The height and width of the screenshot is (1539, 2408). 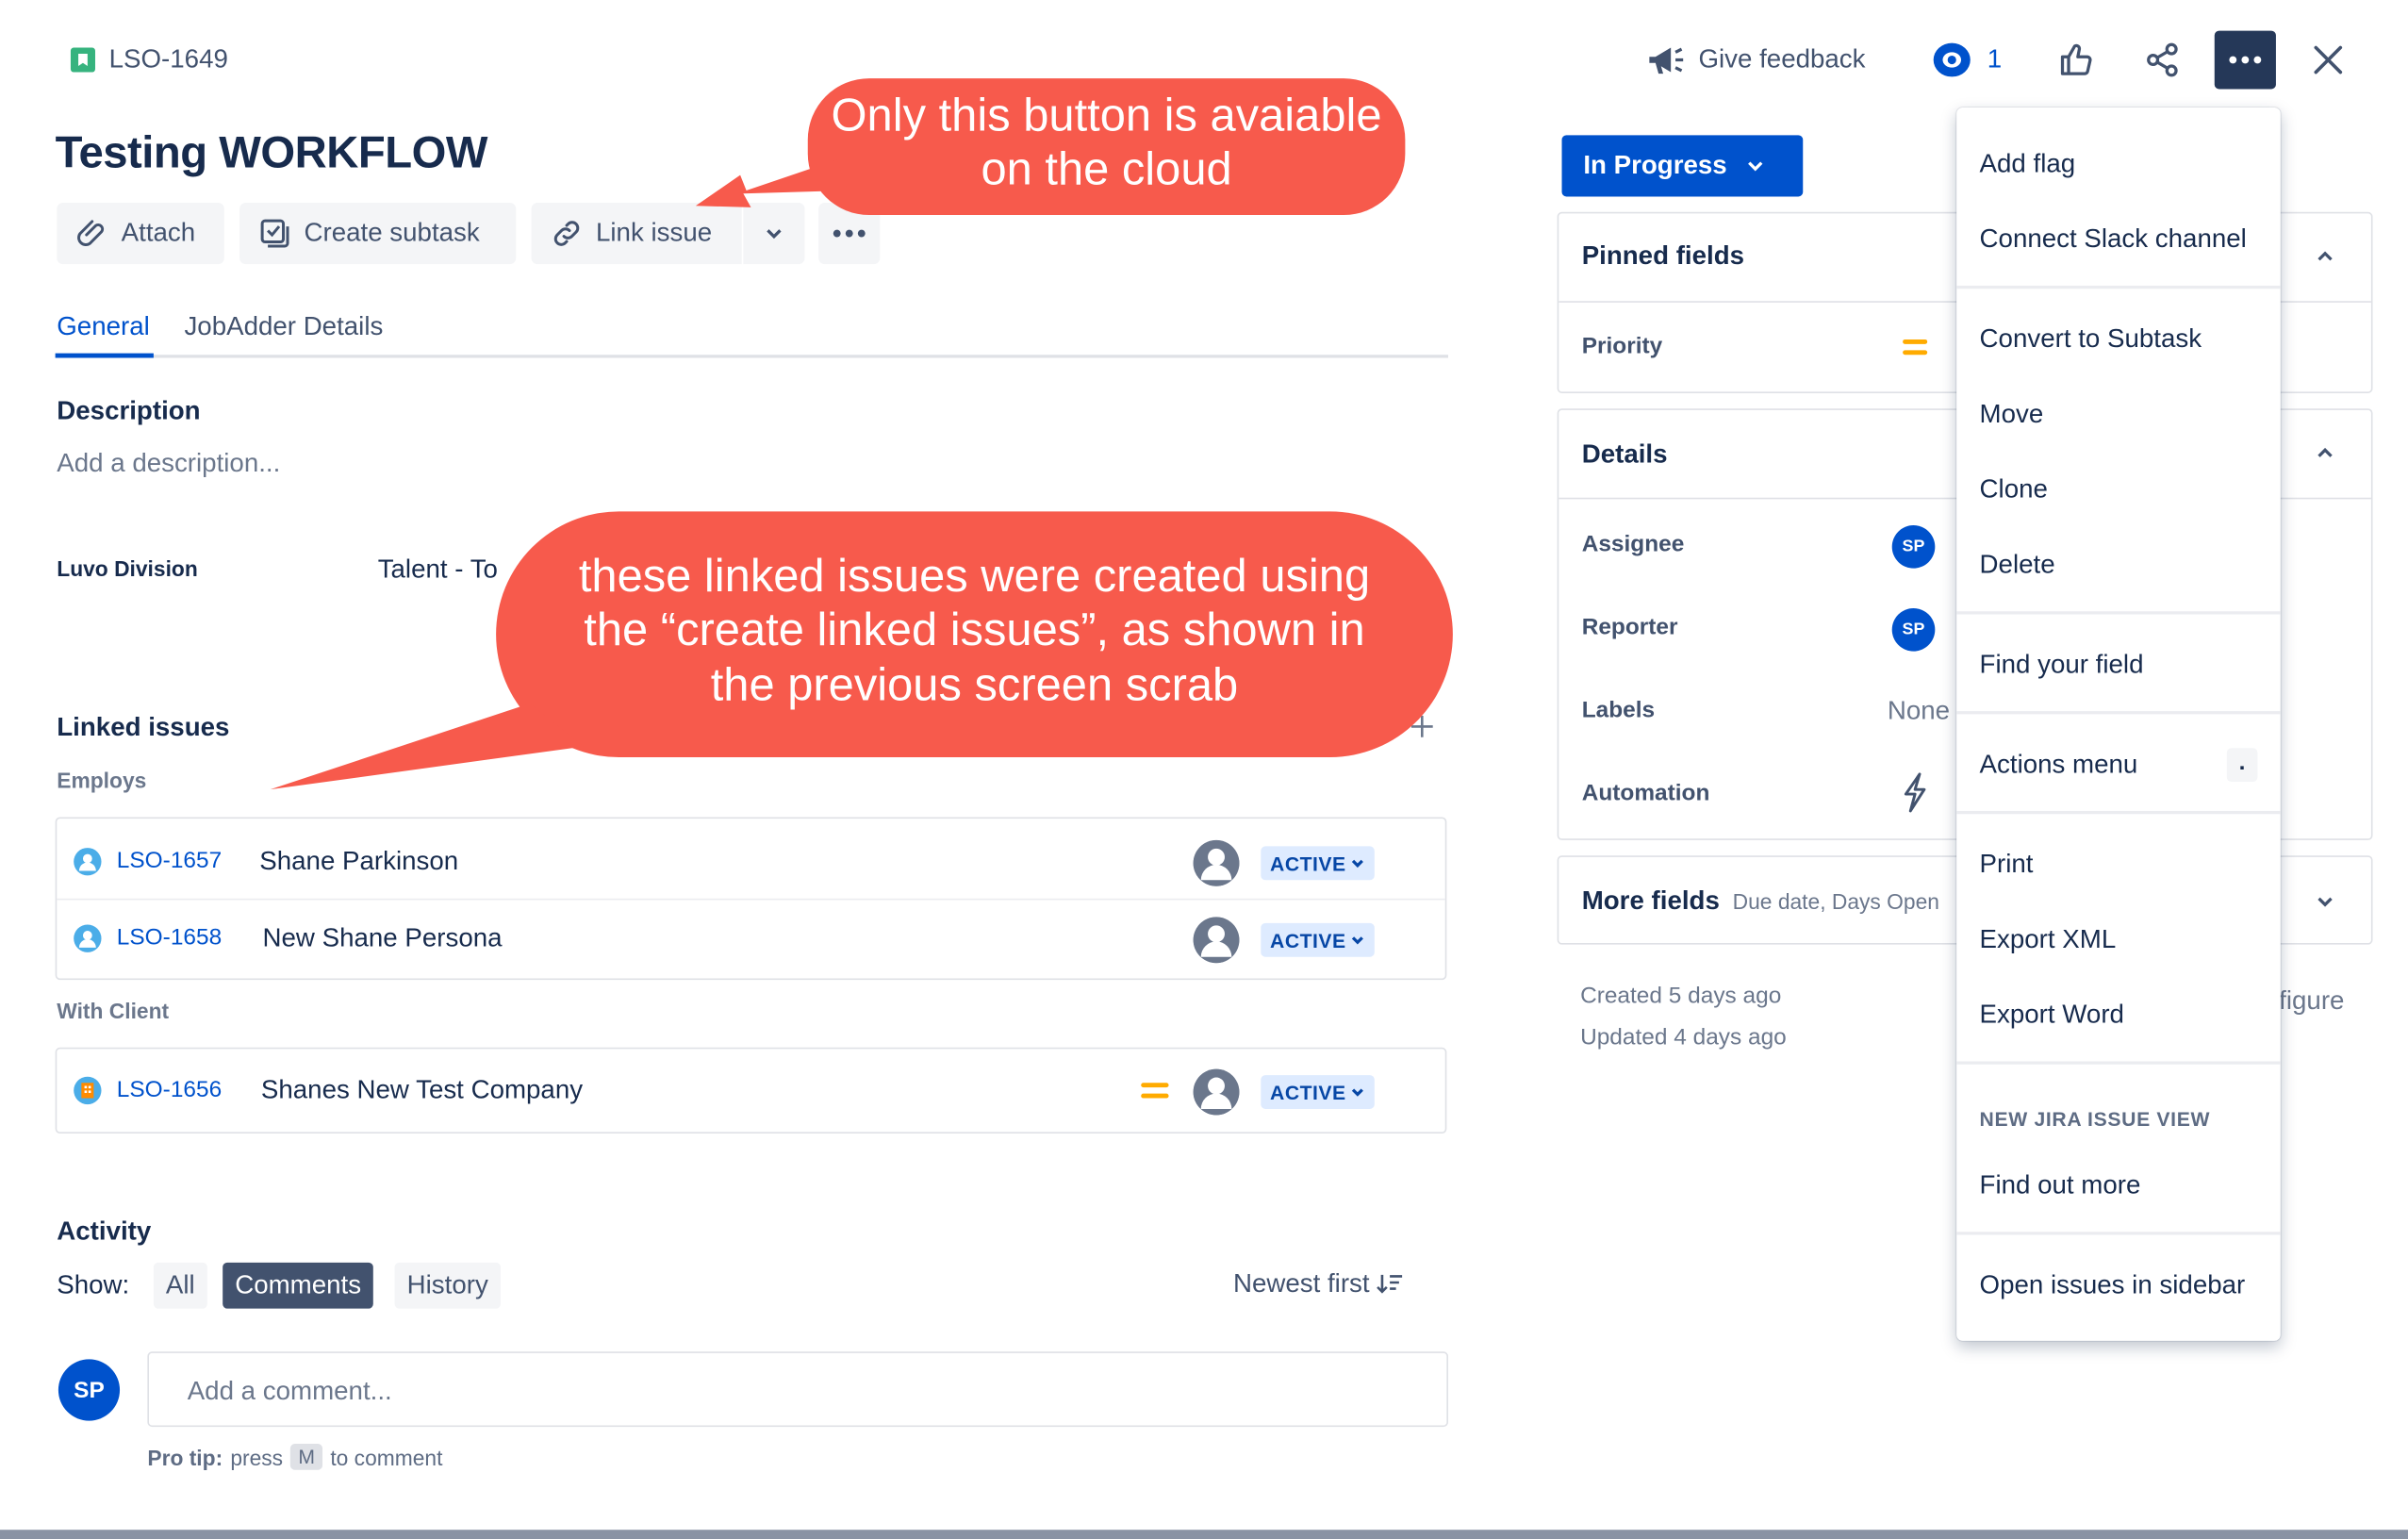 I want to click on callout-middle-line: these linked issues were created using, so click(x=974, y=577).